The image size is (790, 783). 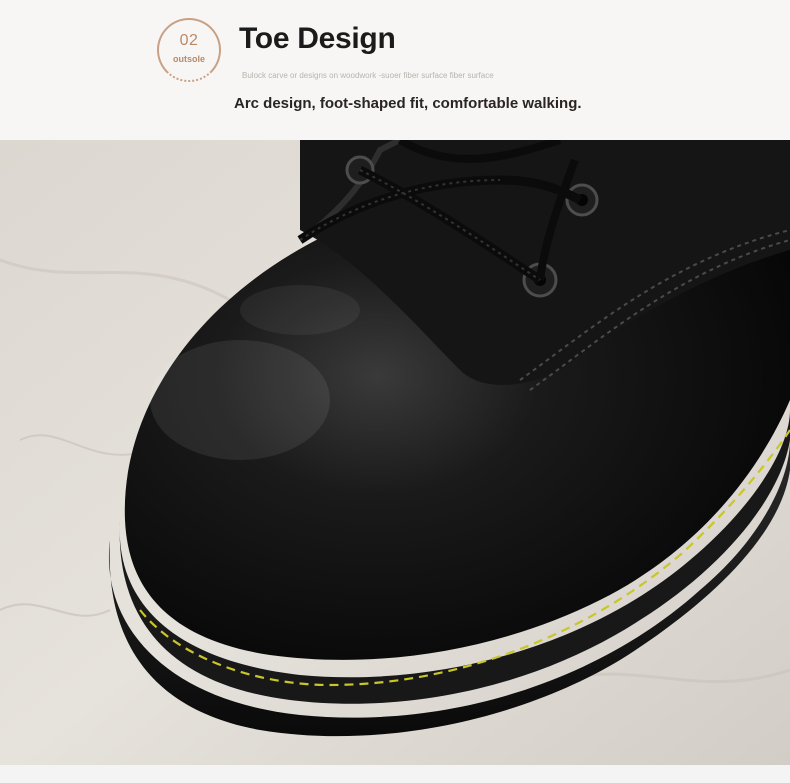 I want to click on badge-dotted-arc, so click(x=189, y=50).